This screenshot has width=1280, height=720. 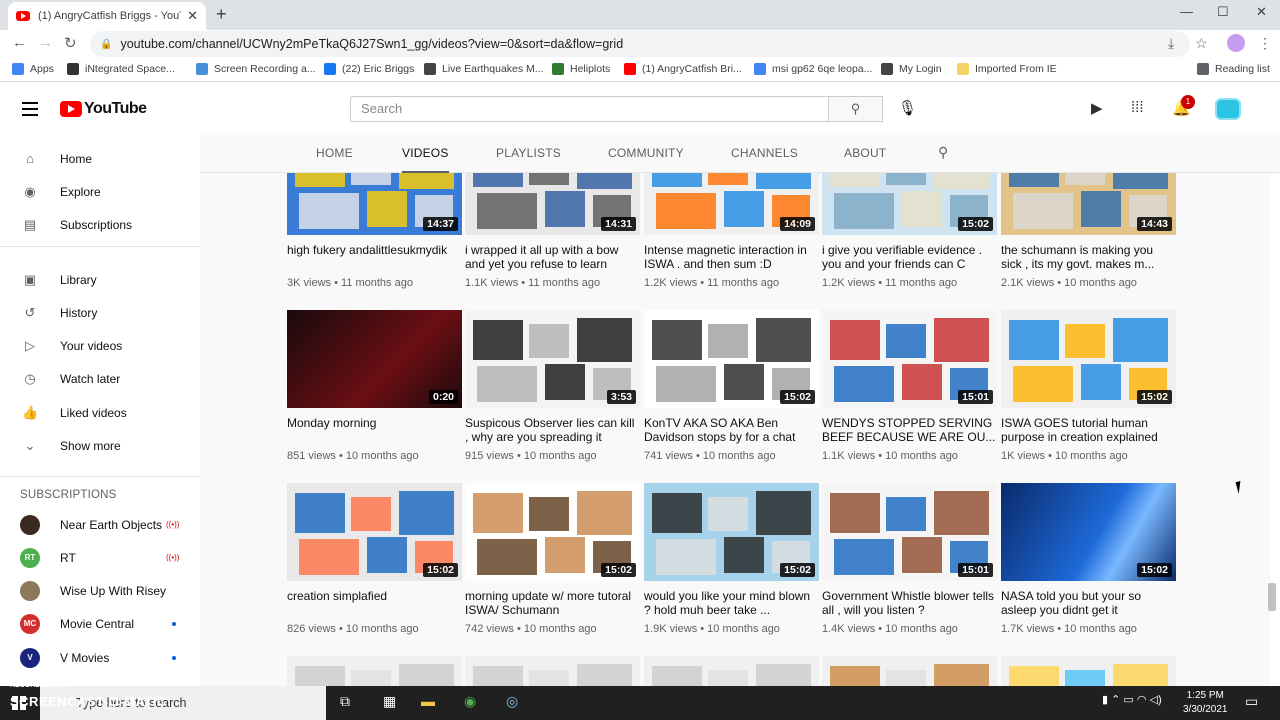 I want to click on profile-avatar, so click(x=1236, y=43).